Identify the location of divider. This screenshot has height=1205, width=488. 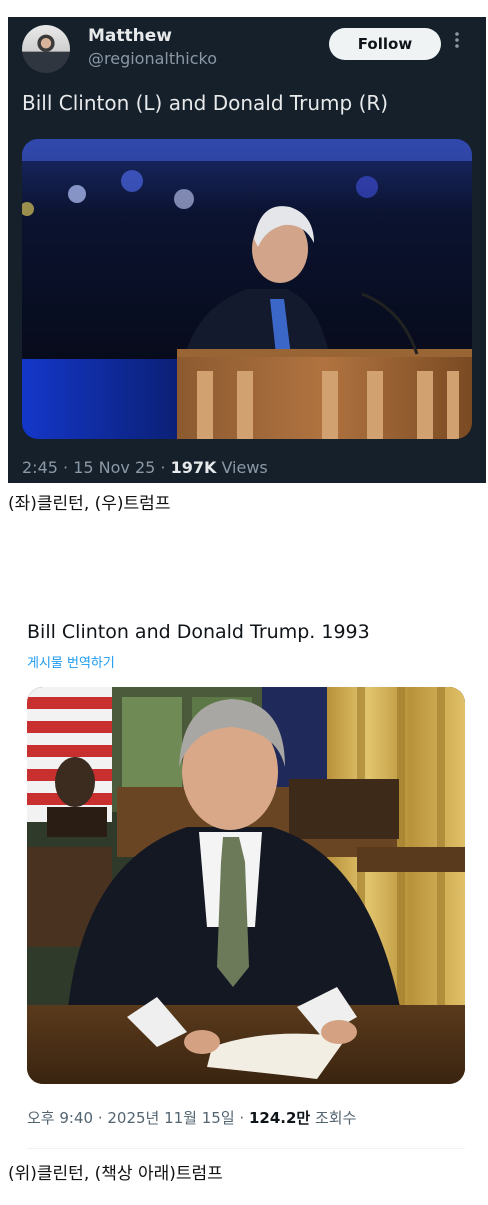
(246, 1148).